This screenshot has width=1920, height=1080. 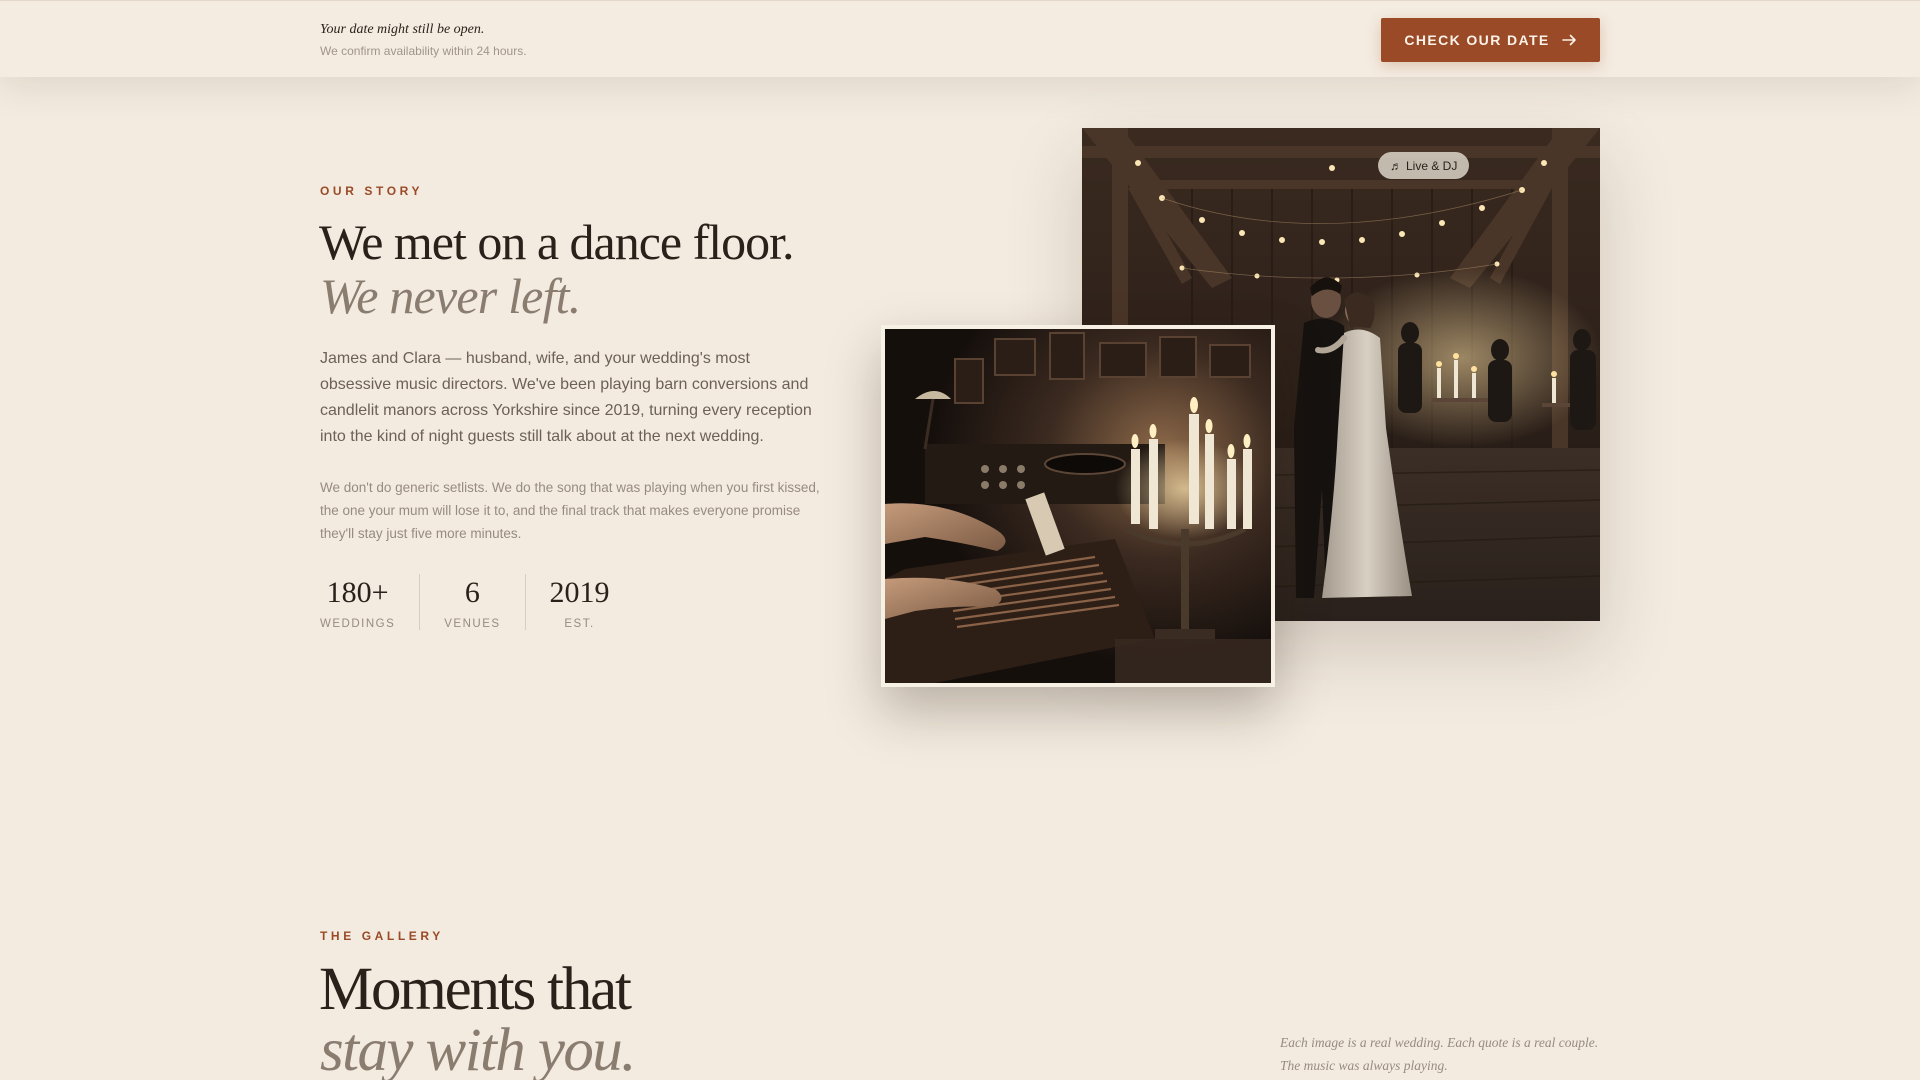 I want to click on stat-weddings: 180+ WEDDINGS, so click(x=369, y=602).